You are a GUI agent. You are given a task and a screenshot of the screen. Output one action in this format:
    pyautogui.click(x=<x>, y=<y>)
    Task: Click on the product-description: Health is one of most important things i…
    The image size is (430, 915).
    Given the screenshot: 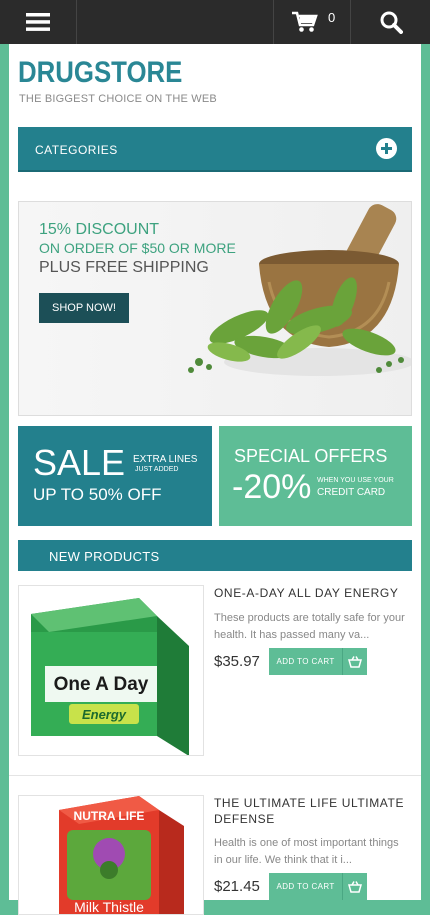 What is the action you would take?
    pyautogui.click(x=306, y=851)
    